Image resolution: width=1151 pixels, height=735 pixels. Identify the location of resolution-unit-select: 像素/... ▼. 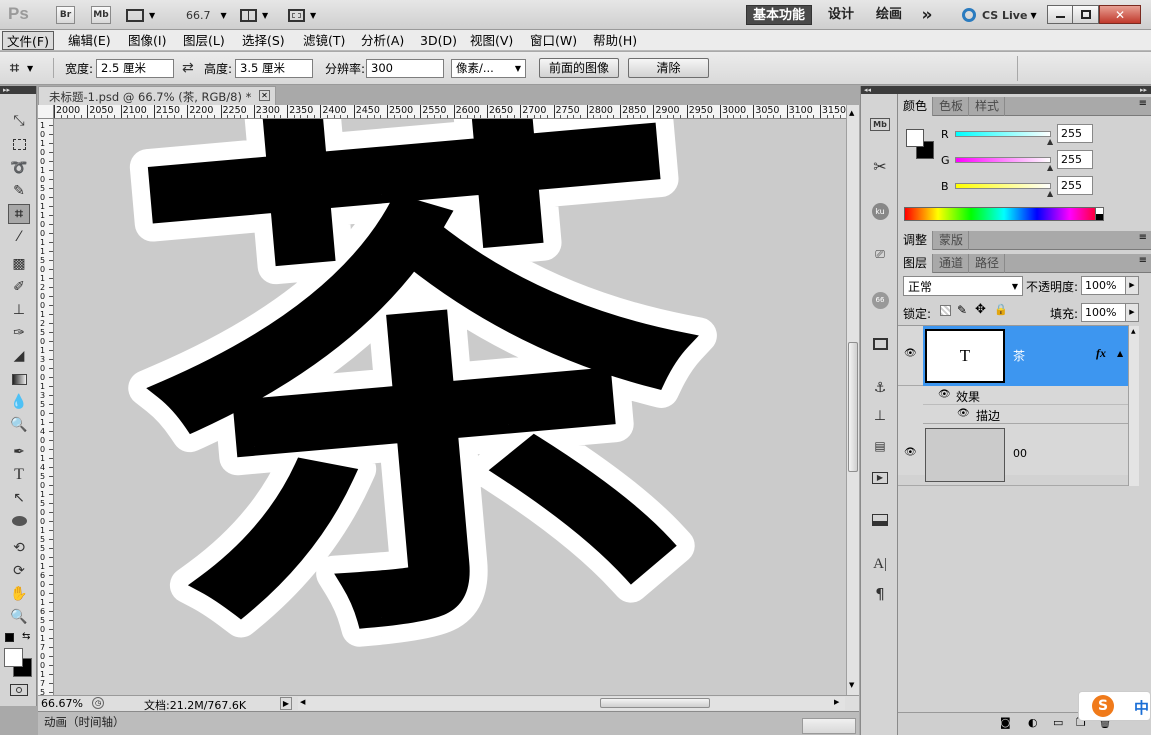
(488, 68).